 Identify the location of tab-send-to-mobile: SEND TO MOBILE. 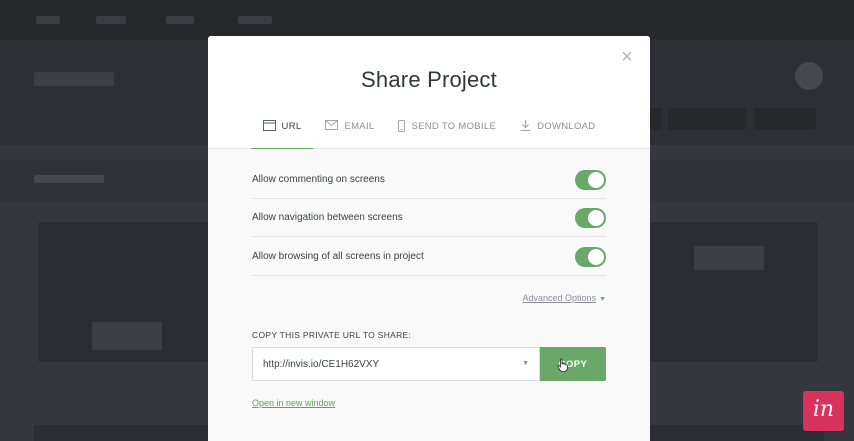
(447, 134).